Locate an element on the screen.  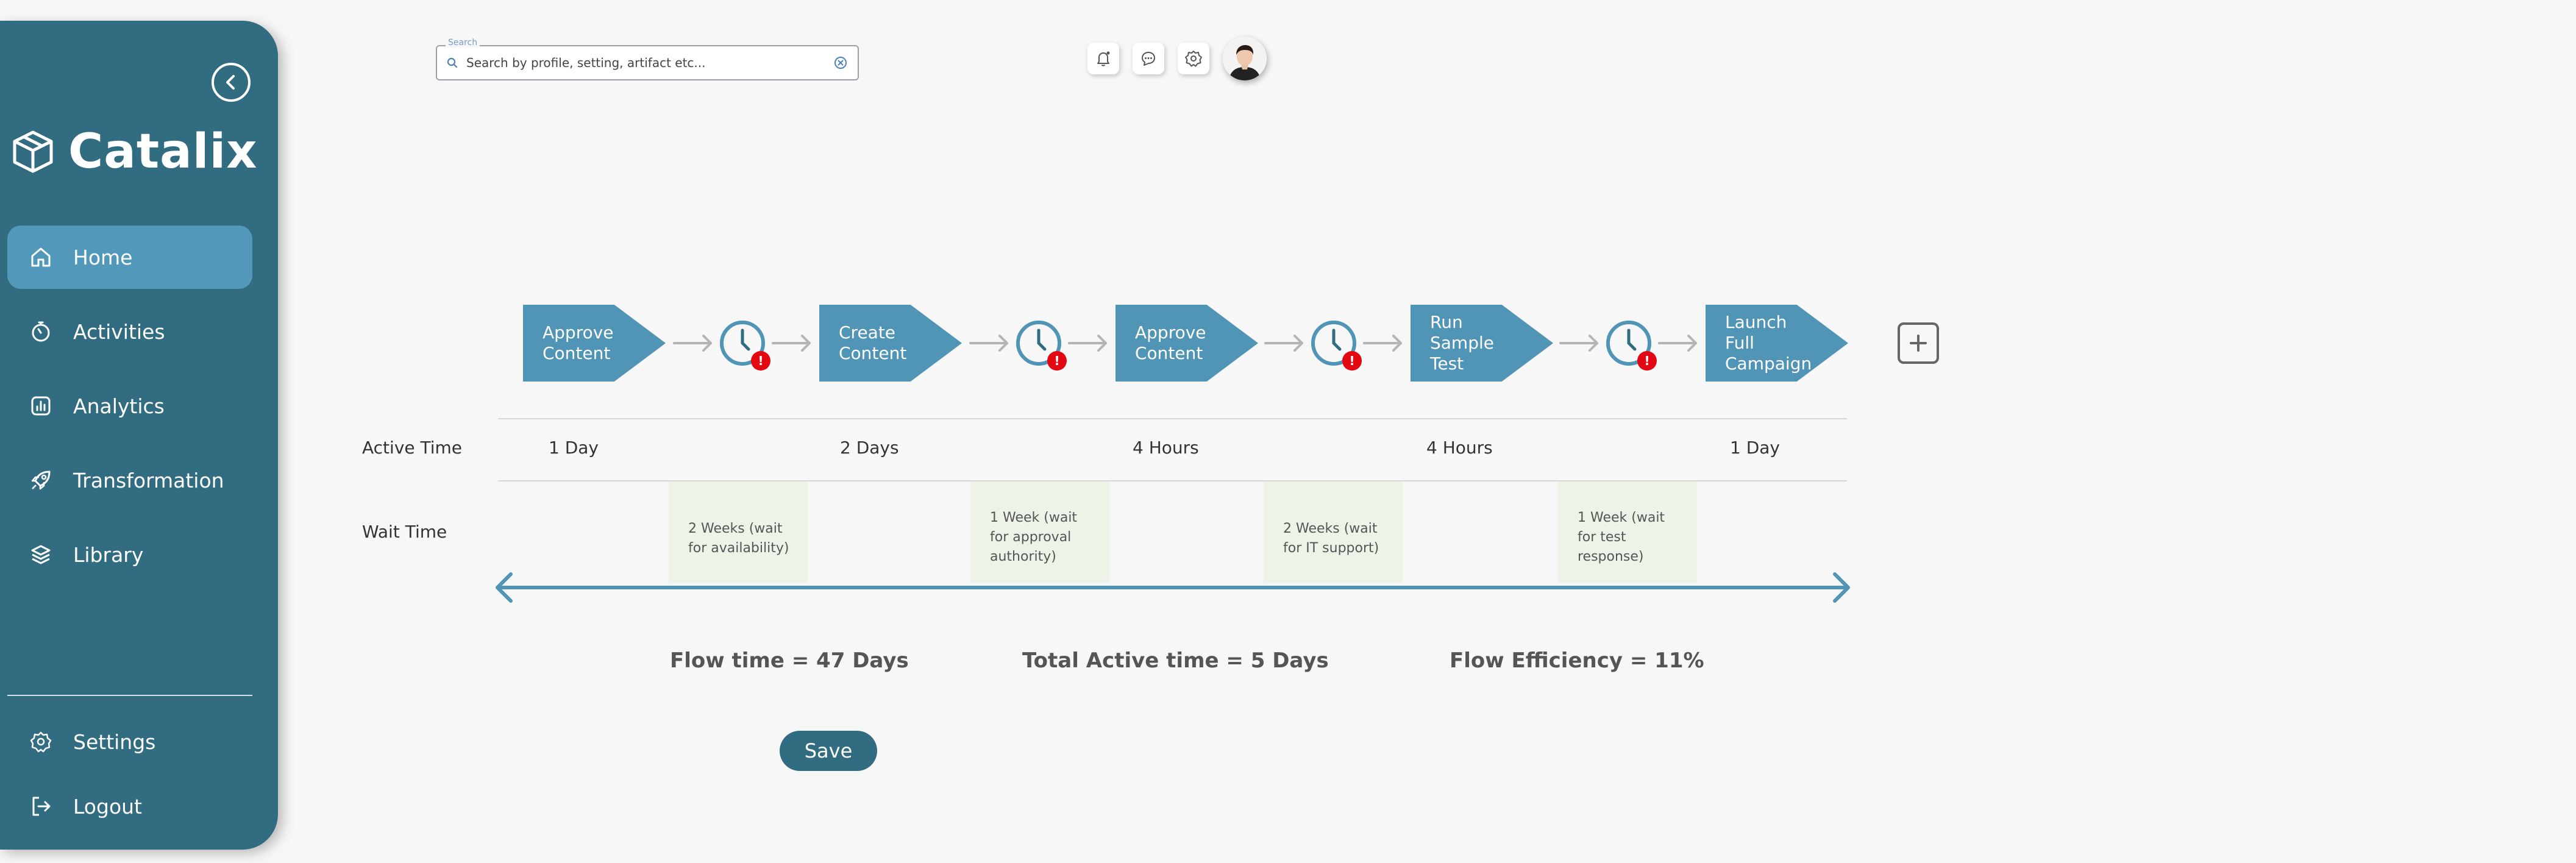
sidebar-item-library: Library is located at coordinates (129, 554).